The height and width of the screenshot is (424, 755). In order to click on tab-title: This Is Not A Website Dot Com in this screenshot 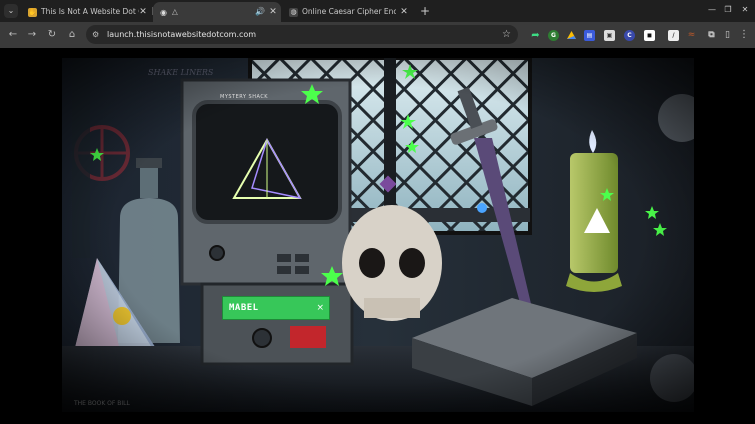, I will do `click(90, 11)`.